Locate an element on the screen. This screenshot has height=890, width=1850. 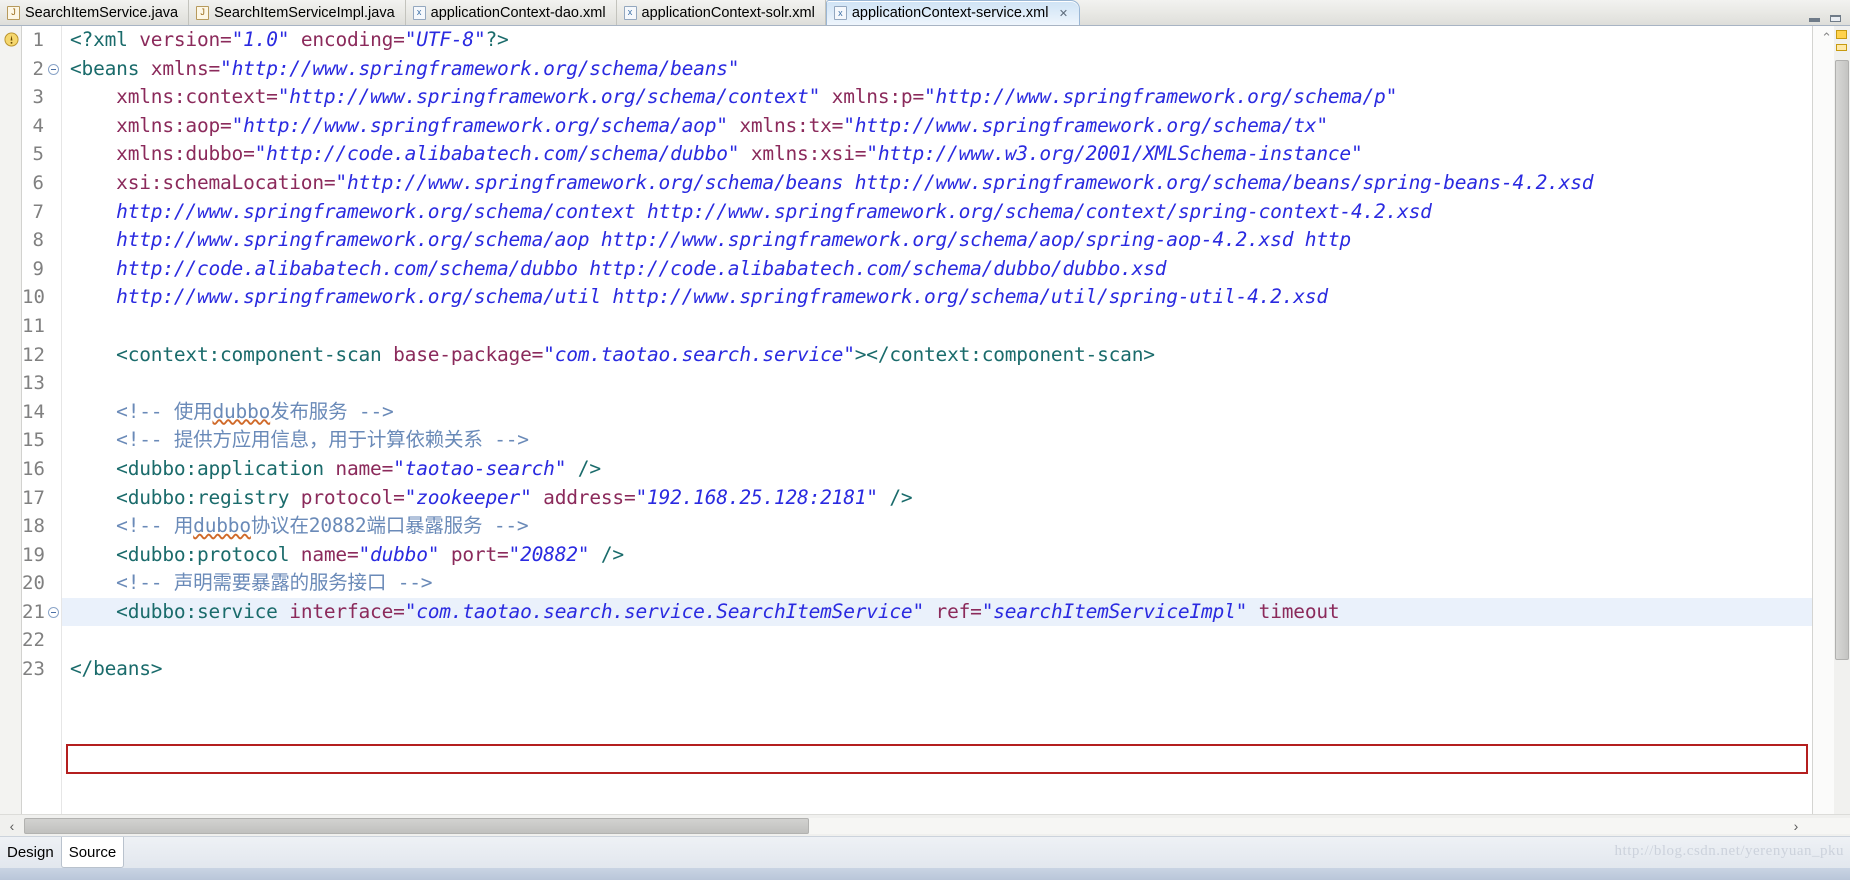
mode-tab-label: Source is located at coordinates (92, 852).